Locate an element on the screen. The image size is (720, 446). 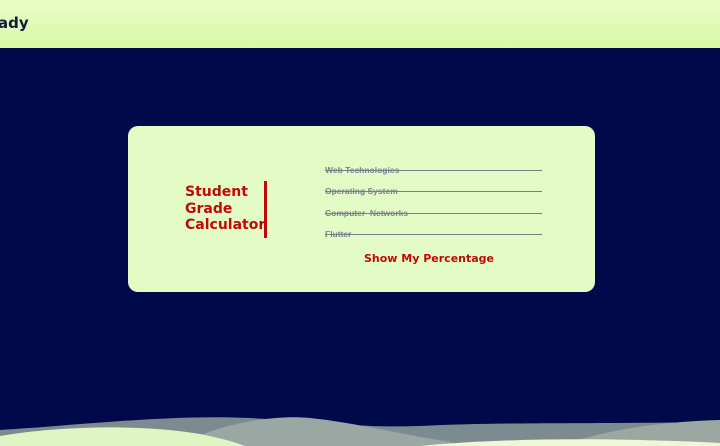
operating-system-input is located at coordinates (433, 191).